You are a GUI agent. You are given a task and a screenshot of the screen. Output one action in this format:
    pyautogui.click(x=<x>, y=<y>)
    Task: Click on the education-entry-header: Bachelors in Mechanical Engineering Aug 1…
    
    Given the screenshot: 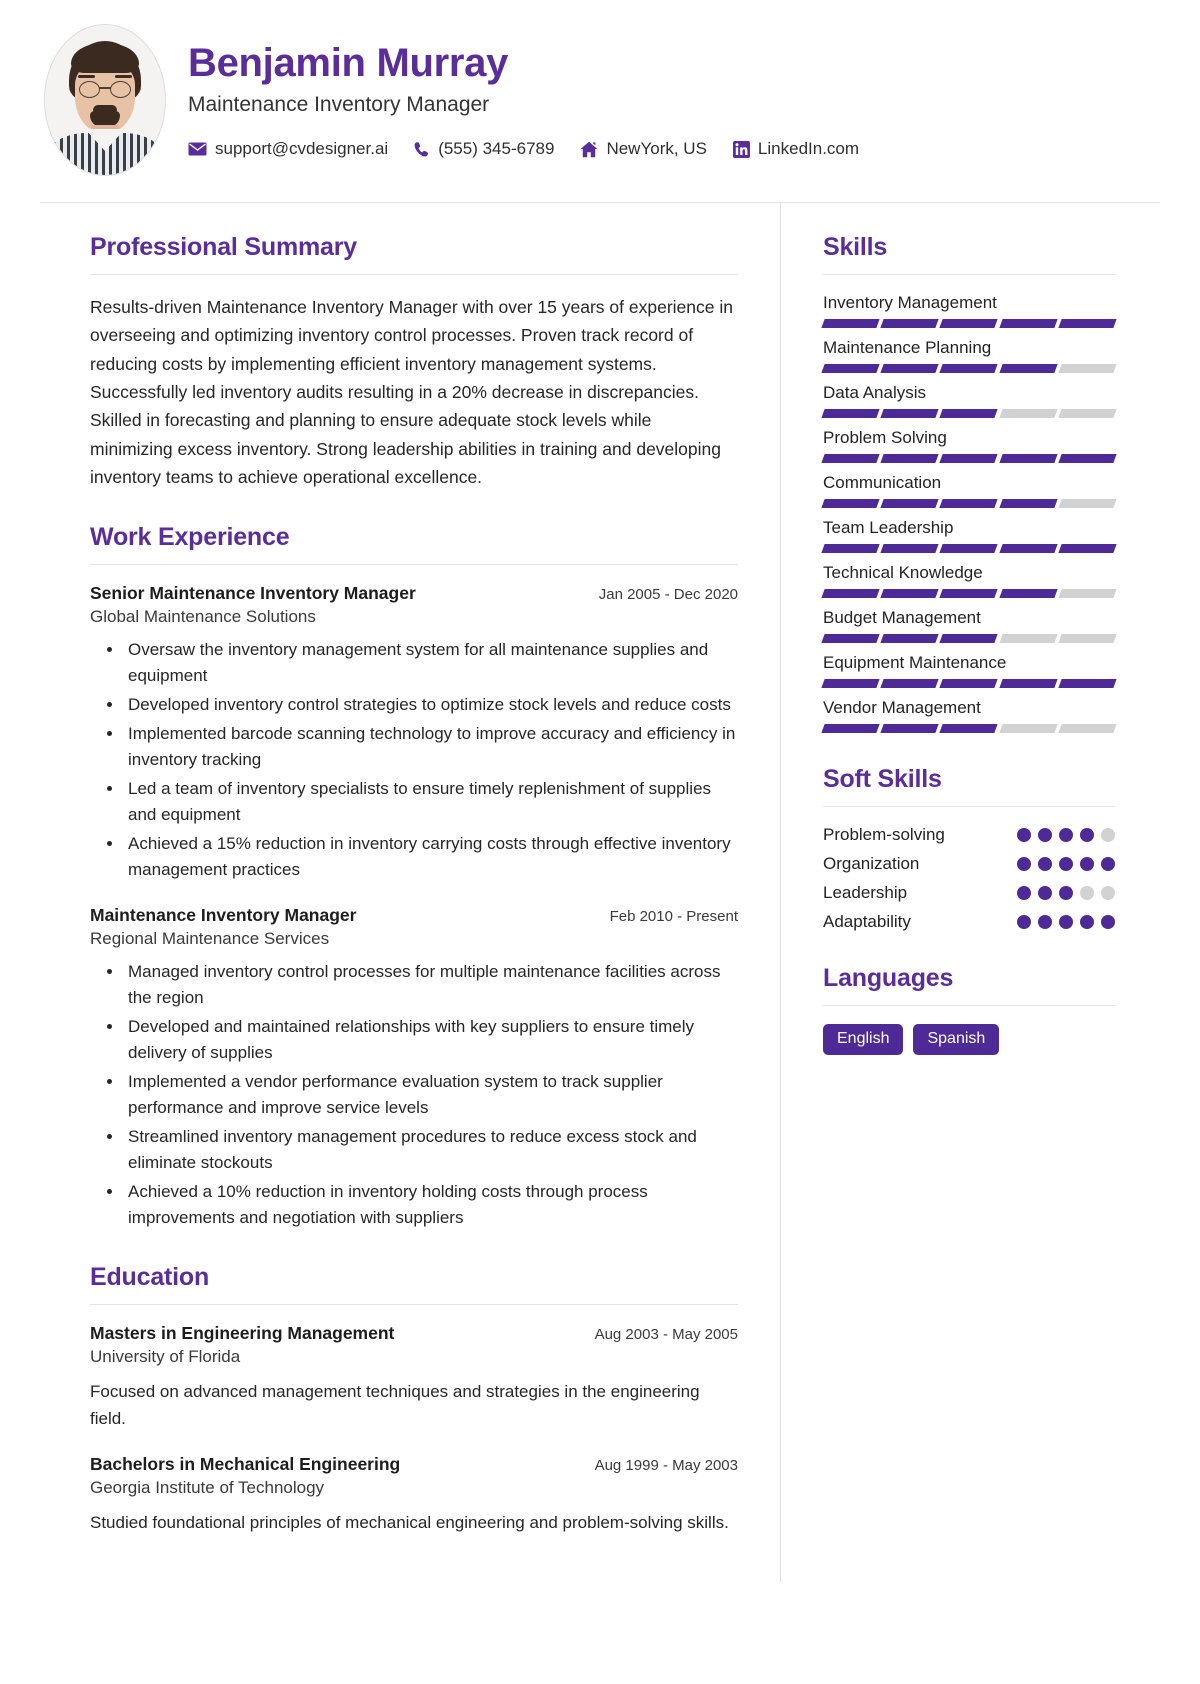 What is the action you would take?
    pyautogui.click(x=414, y=1464)
    